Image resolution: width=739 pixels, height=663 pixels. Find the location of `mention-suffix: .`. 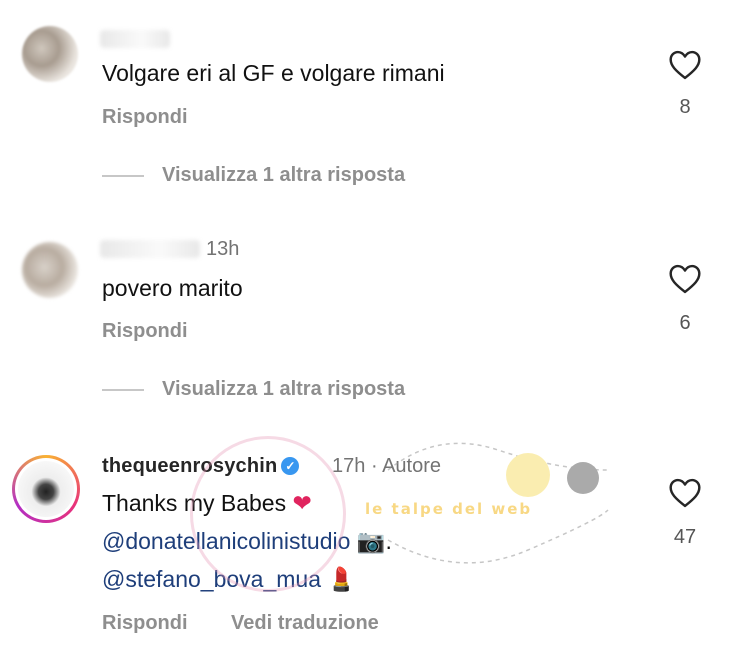

mention-suffix: . is located at coordinates (388, 541).